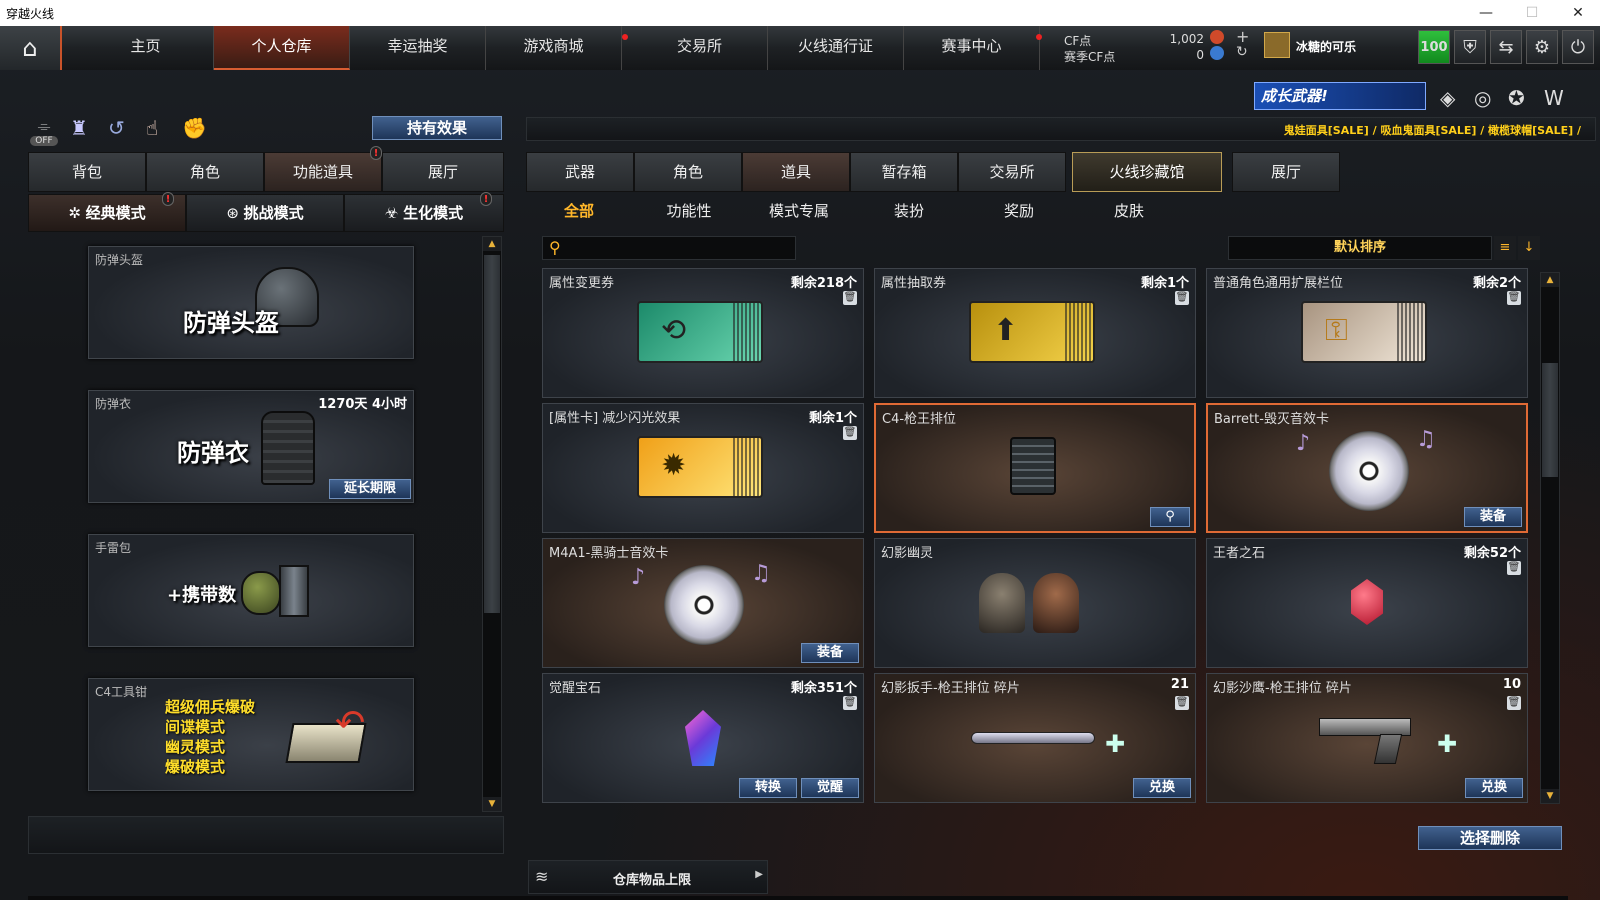 The height and width of the screenshot is (900, 1600). Describe the element at coordinates (1550, 538) in the screenshot. I see `right-scrollbar: ▲ ▼` at that location.